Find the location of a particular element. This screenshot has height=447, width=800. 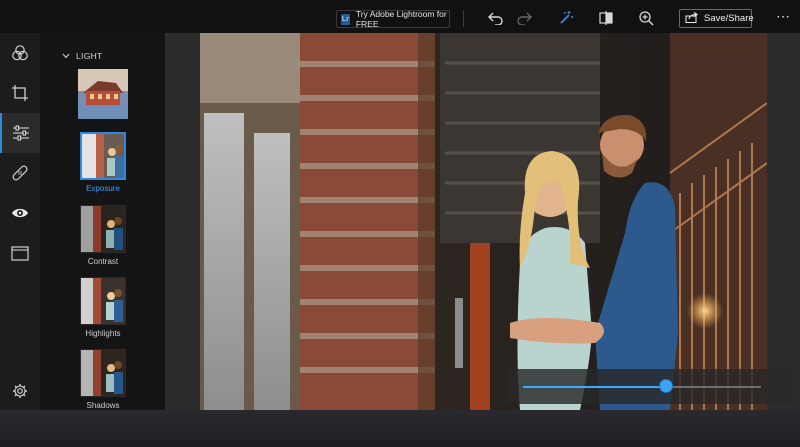

save-share-button: Save/Share is located at coordinates (716, 18).